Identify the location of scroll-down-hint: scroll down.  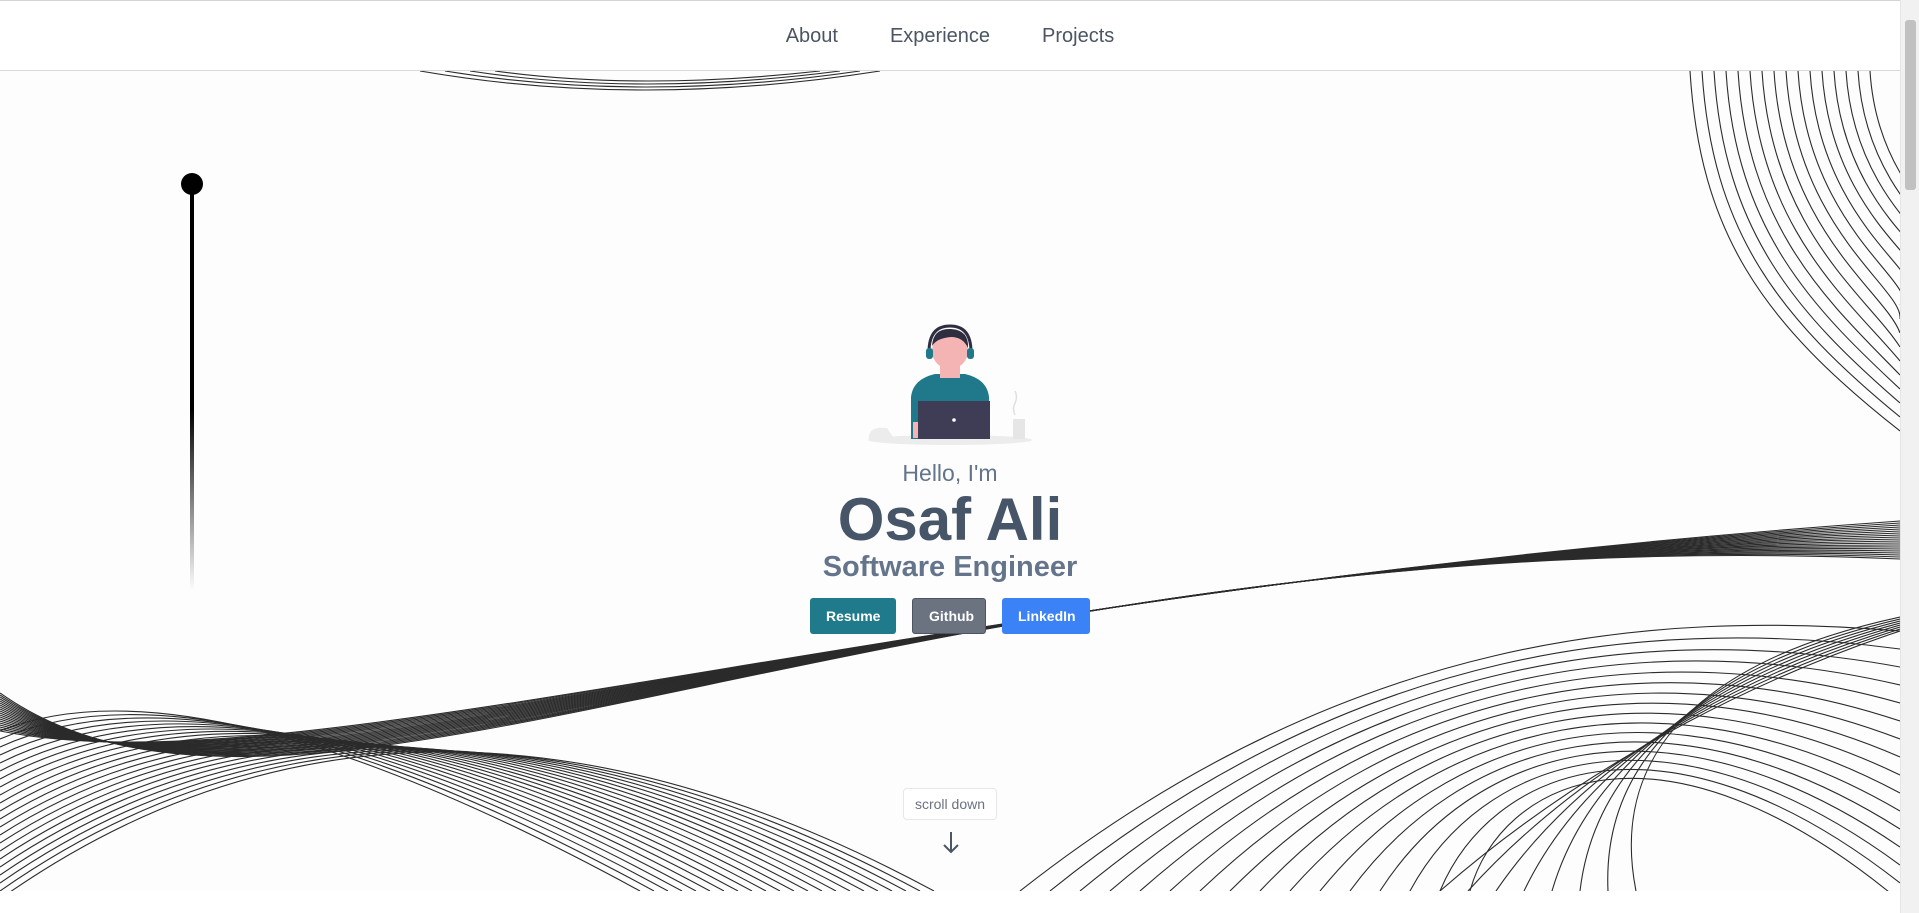
(950, 804).